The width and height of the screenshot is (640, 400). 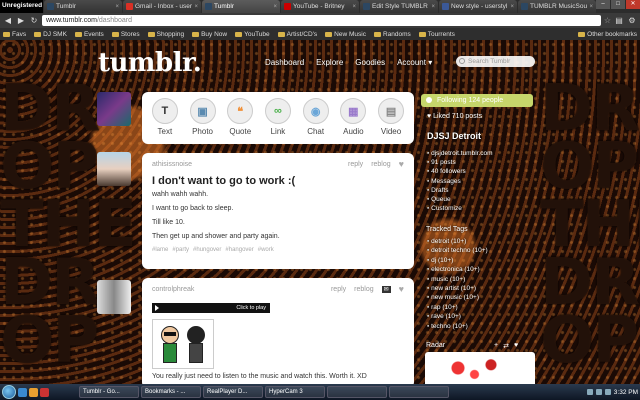 What do you see at coordinates (392, 34) in the screenshot?
I see `bookmark-item: Randoms` at bounding box center [392, 34].